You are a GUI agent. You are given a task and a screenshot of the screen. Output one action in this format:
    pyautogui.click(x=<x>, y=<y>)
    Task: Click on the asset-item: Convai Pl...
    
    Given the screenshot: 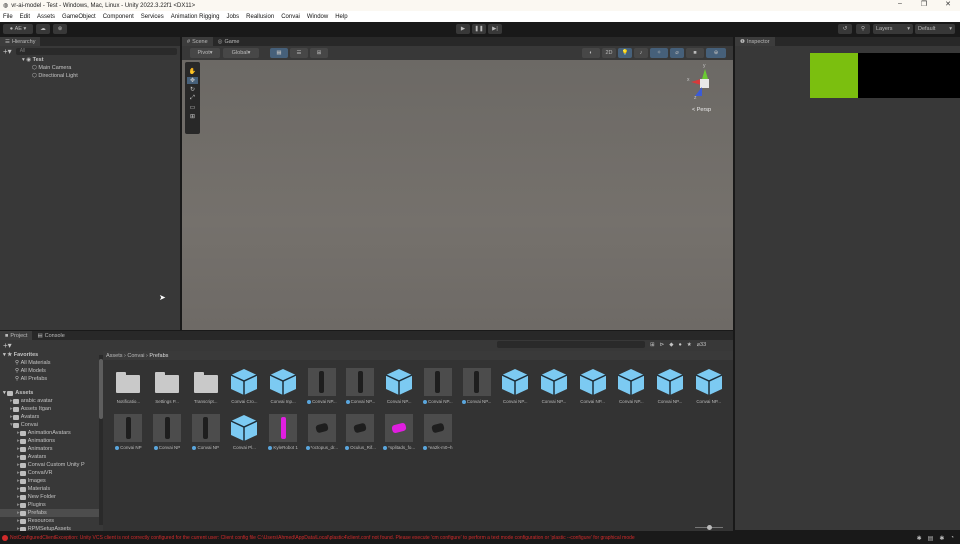 What is the action you would take?
    pyautogui.click(x=244, y=437)
    